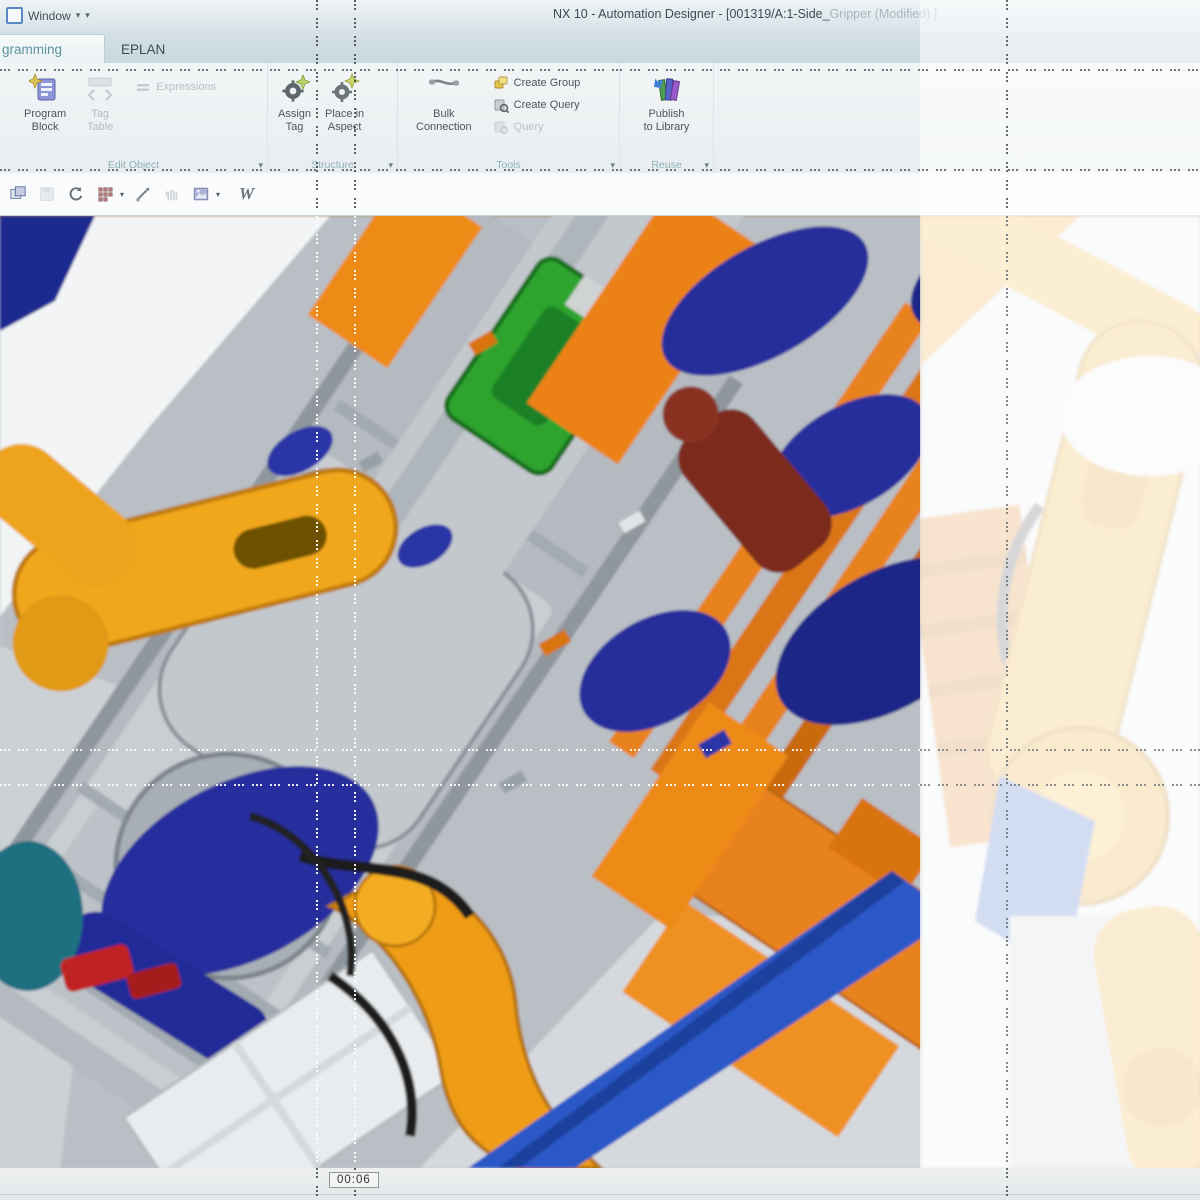 The height and width of the screenshot is (1200, 1200). Describe the element at coordinates (76, 194) in the screenshot. I see `refresh-icon` at that location.